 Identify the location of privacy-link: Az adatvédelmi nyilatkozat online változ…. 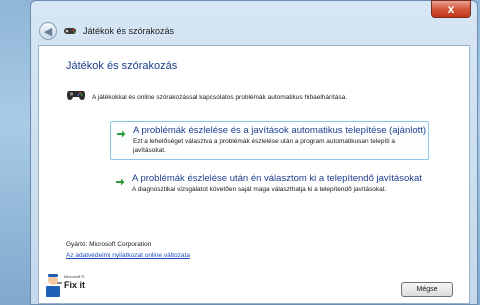
(128, 255).